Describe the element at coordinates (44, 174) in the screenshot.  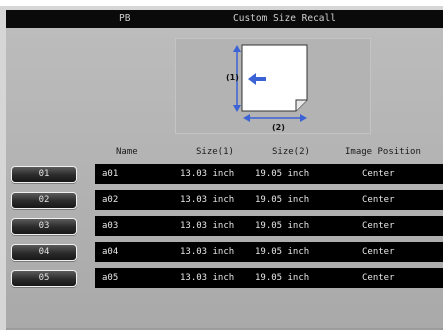
I see `recall-button-01: 01` at that location.